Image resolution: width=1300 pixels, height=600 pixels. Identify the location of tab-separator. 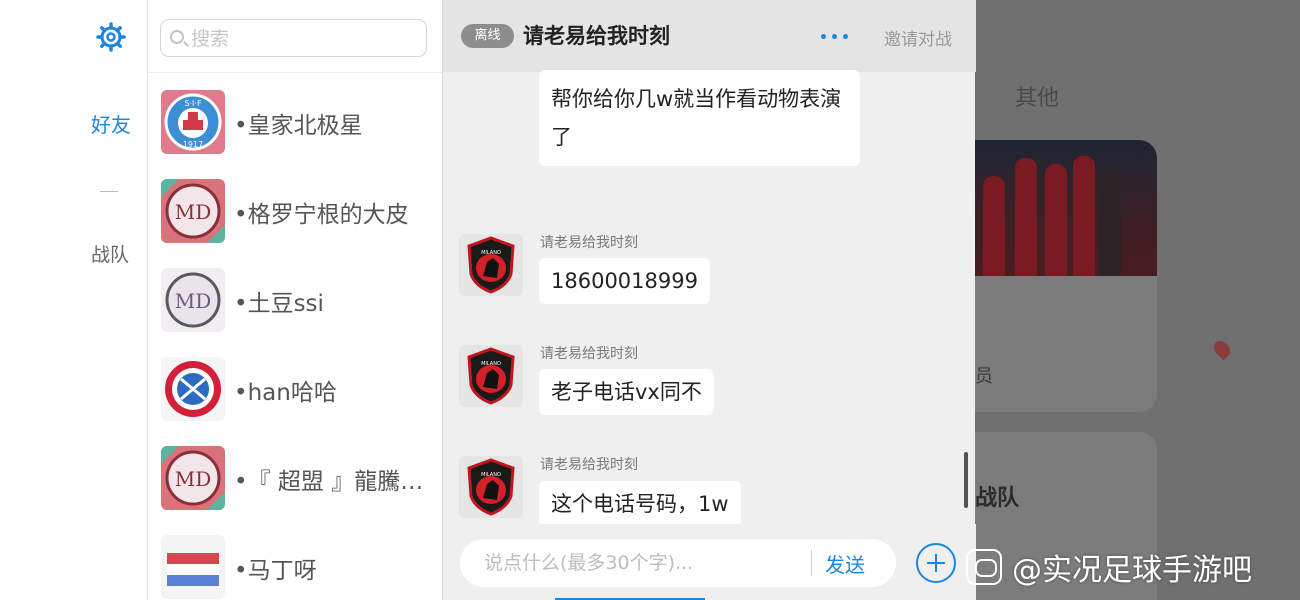
(109, 191).